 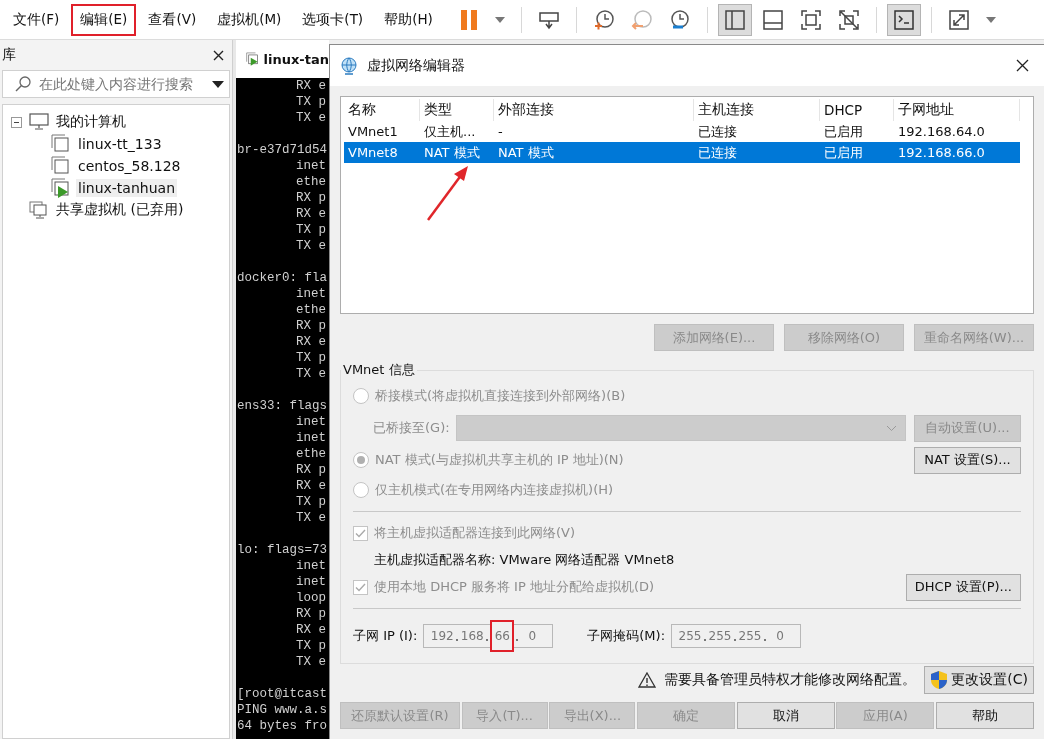 I want to click on menu-item: 虚拟机(M), so click(x=249, y=19).